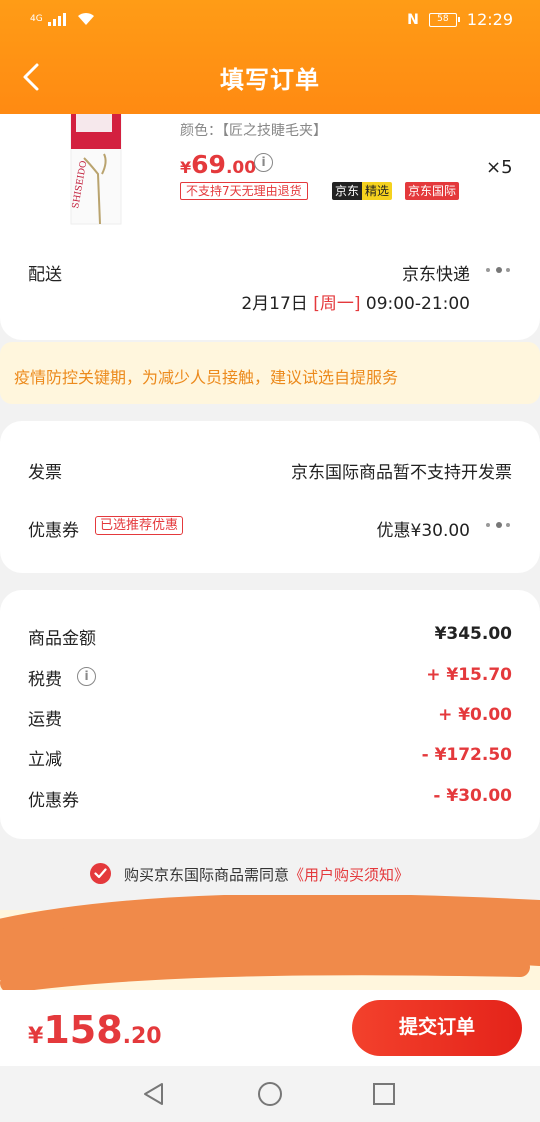 Image resolution: width=540 pixels, height=1122 pixels. Describe the element at coordinates (263, 162) in the screenshot. I see `price-info-icon: i` at that location.